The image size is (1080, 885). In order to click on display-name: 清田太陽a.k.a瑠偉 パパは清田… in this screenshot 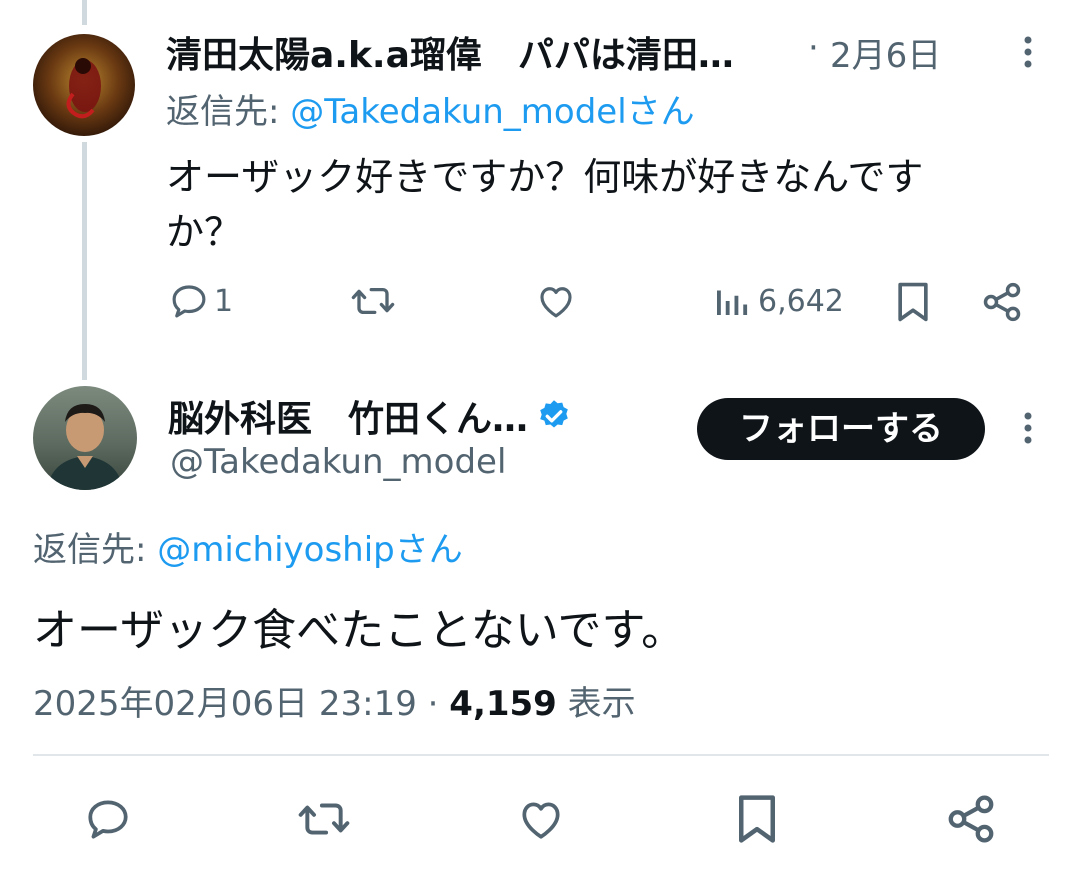, I will do `click(450, 52)`.